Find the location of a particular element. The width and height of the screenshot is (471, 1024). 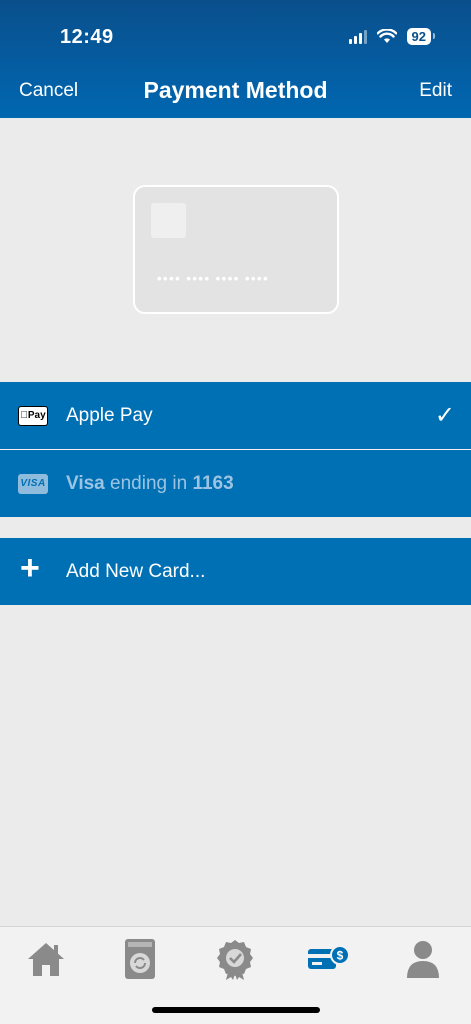

tab-payment: $ is located at coordinates (328, 959).